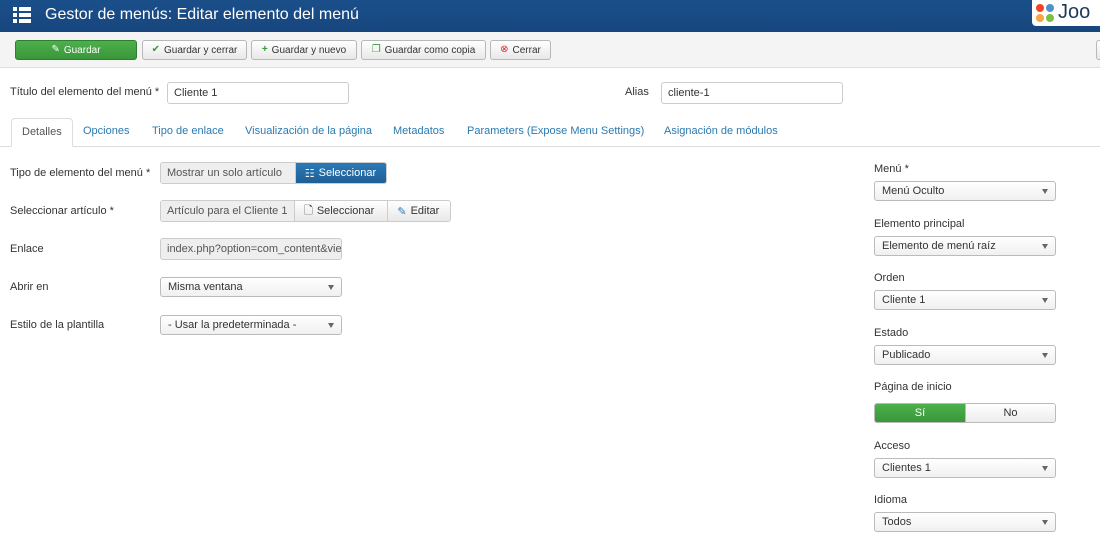 The width and height of the screenshot is (1100, 544). What do you see at coordinates (418, 132) in the screenshot?
I see `tab-metadata: Metadatos` at bounding box center [418, 132].